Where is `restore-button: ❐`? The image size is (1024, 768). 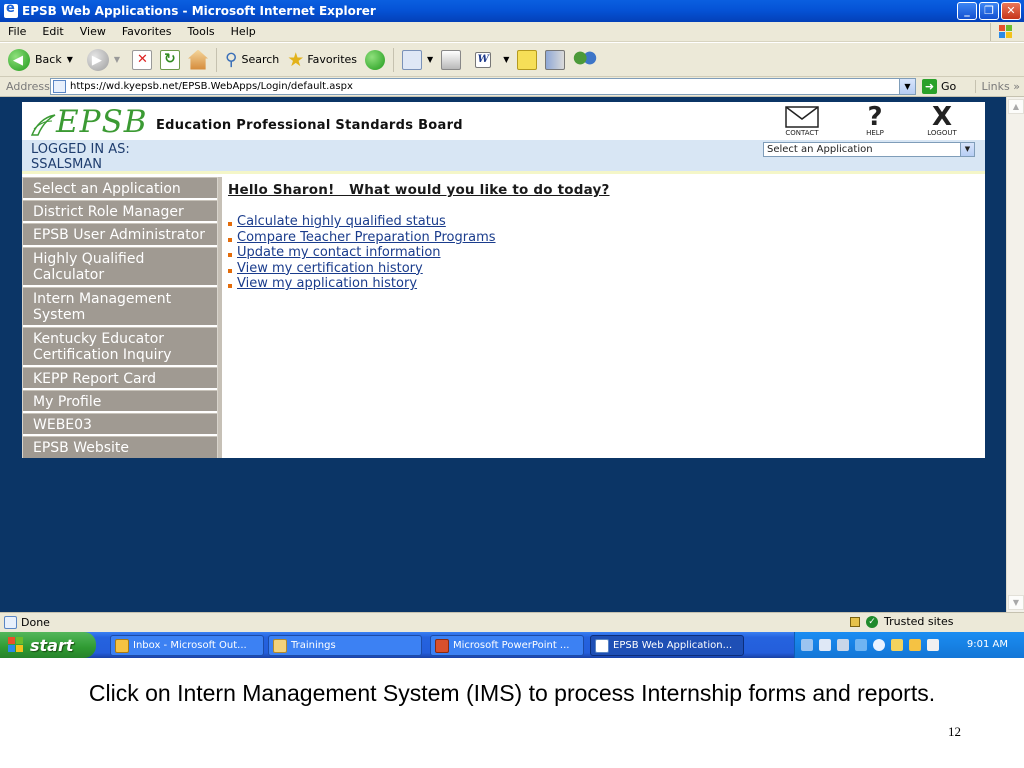 restore-button: ❐ is located at coordinates (989, 11).